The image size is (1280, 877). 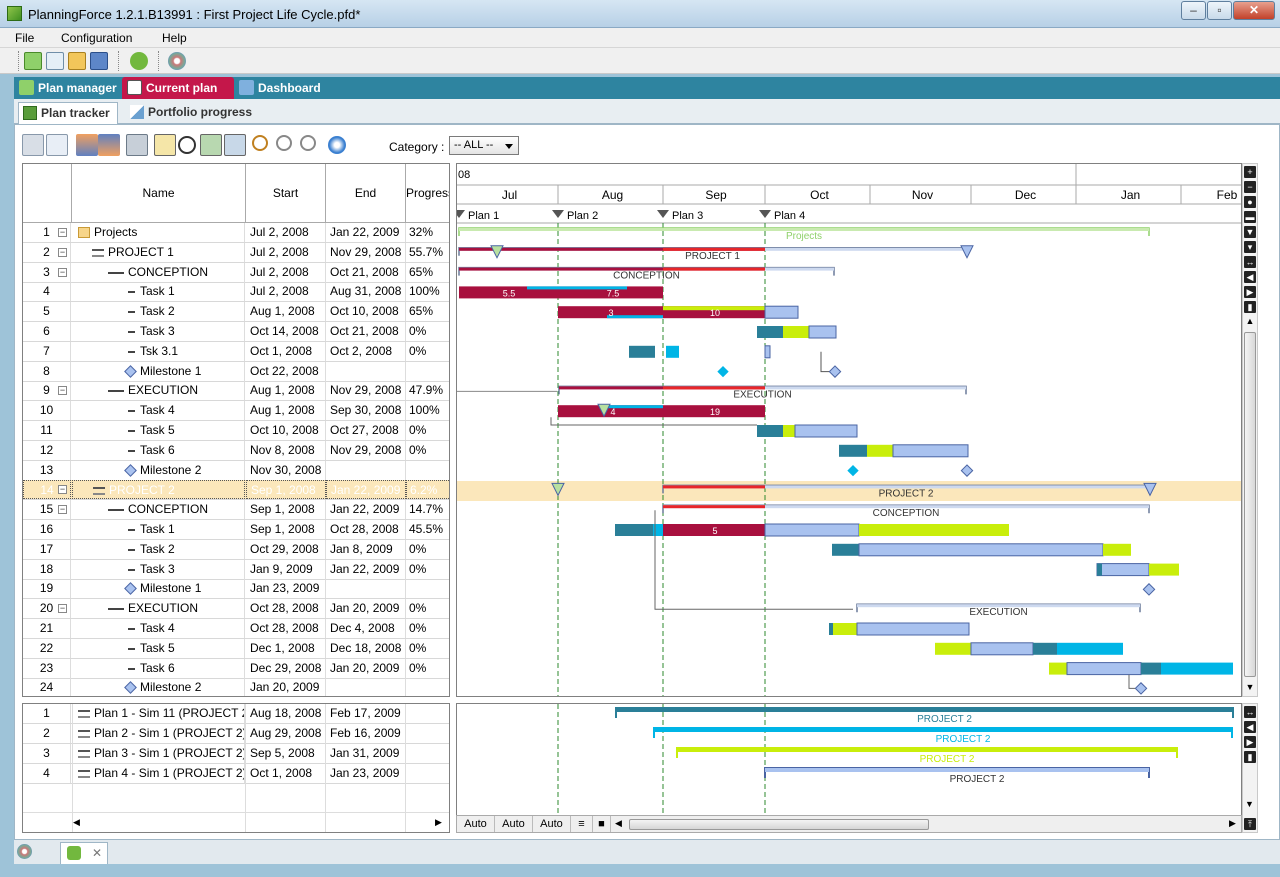 I want to click on simulation-end: Feb 17, 2009, so click(x=366, y=713).